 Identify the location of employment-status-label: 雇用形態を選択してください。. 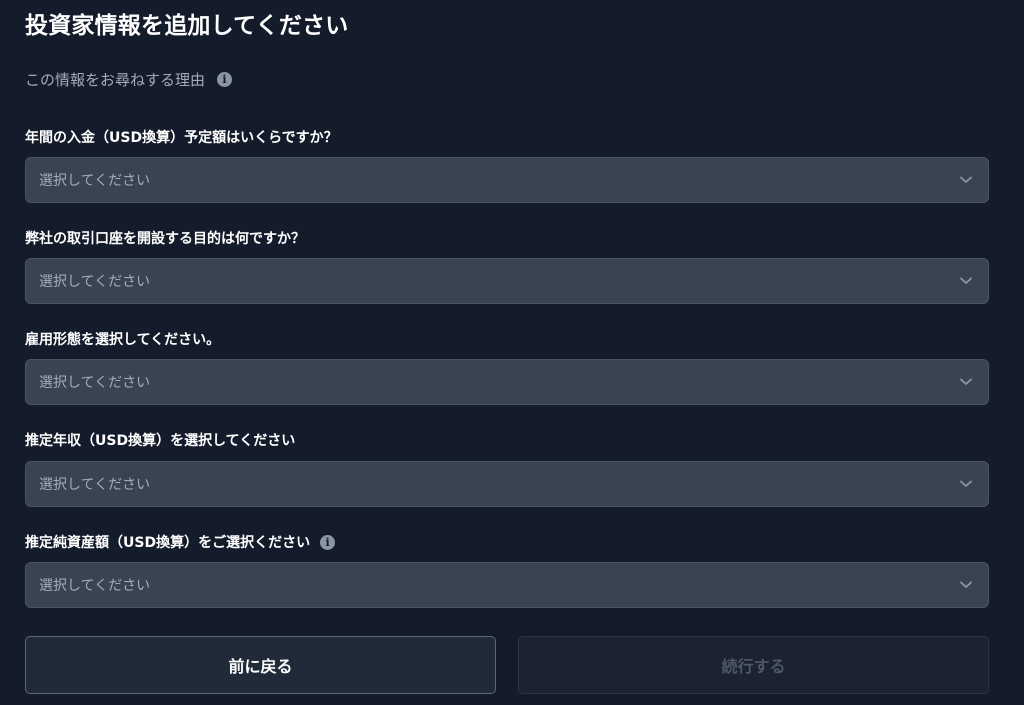
(122, 339).